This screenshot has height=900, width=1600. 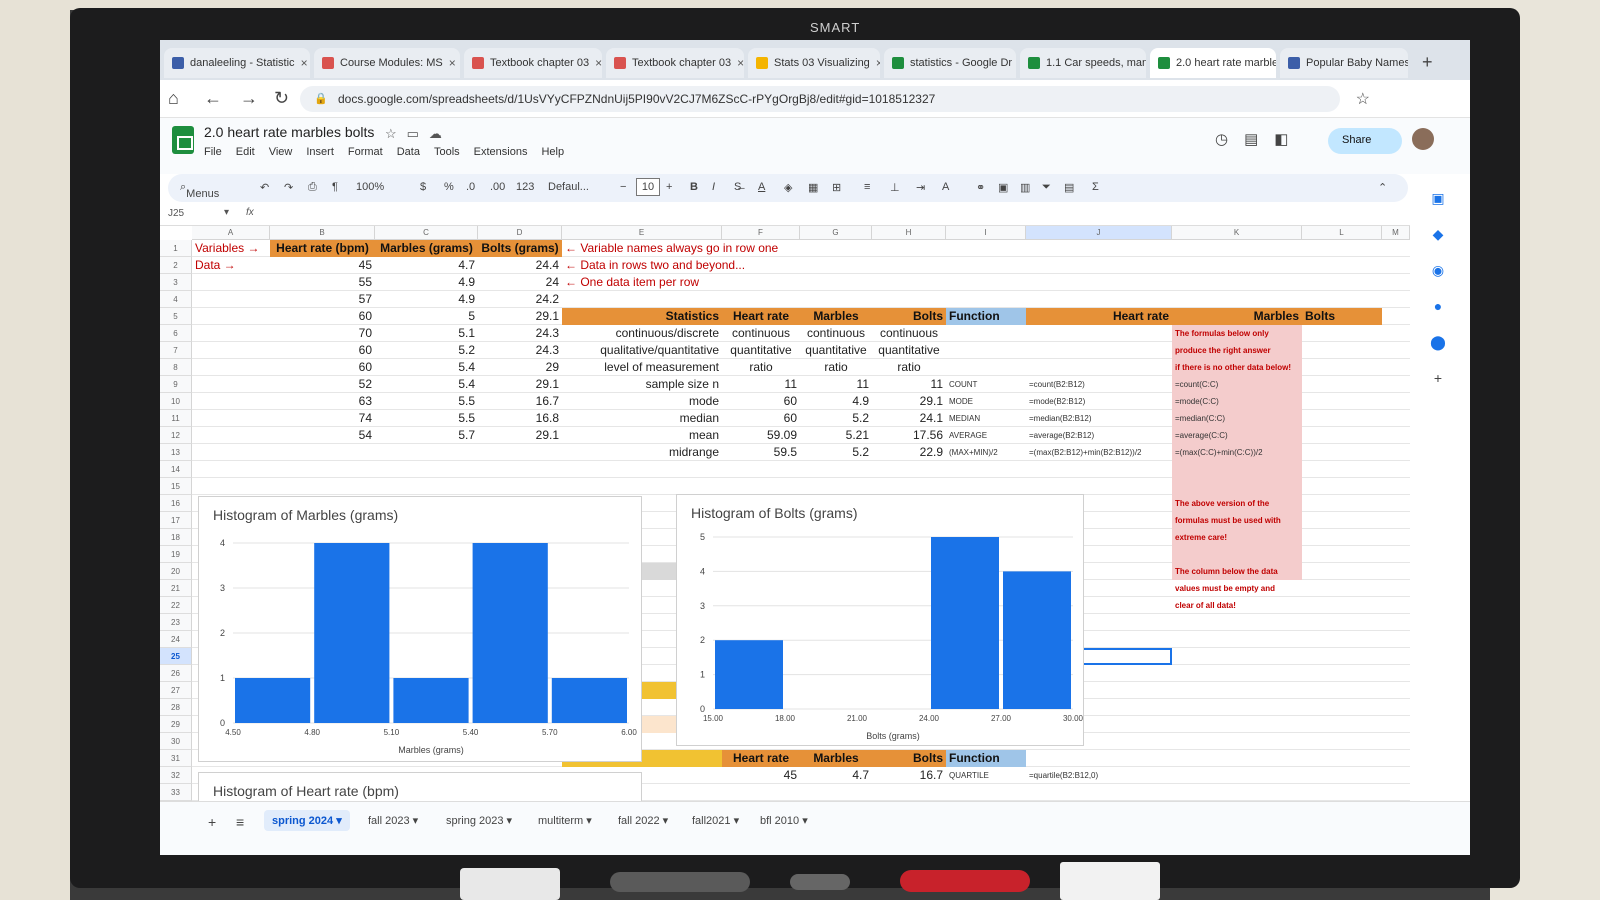 I want to click on formula-note: extreme care!, so click(x=1237, y=537).